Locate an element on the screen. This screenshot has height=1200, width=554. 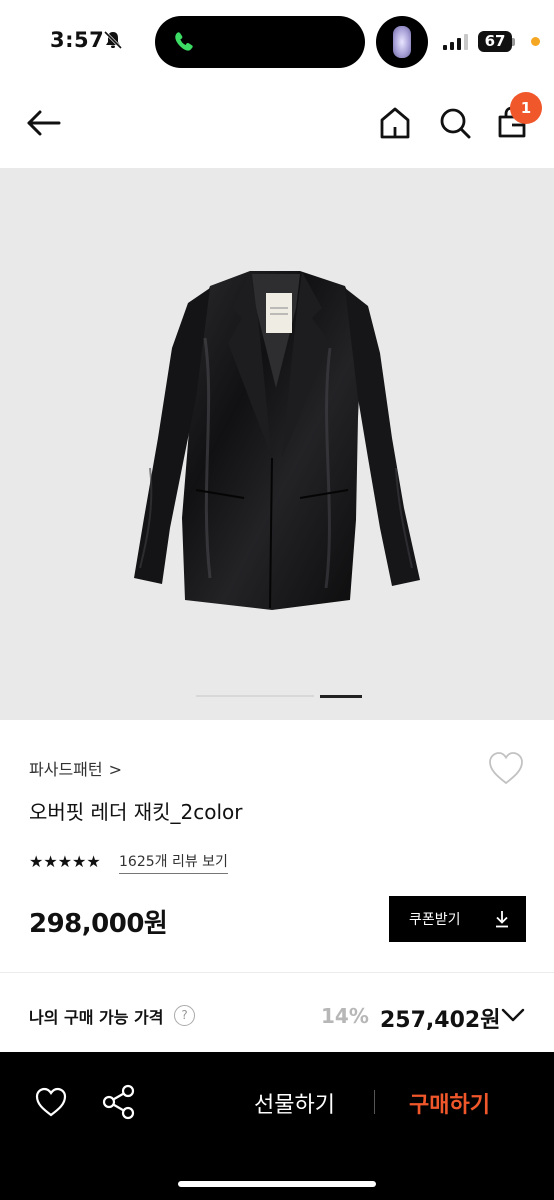
chevron-right-icon: > is located at coordinates (115, 769).